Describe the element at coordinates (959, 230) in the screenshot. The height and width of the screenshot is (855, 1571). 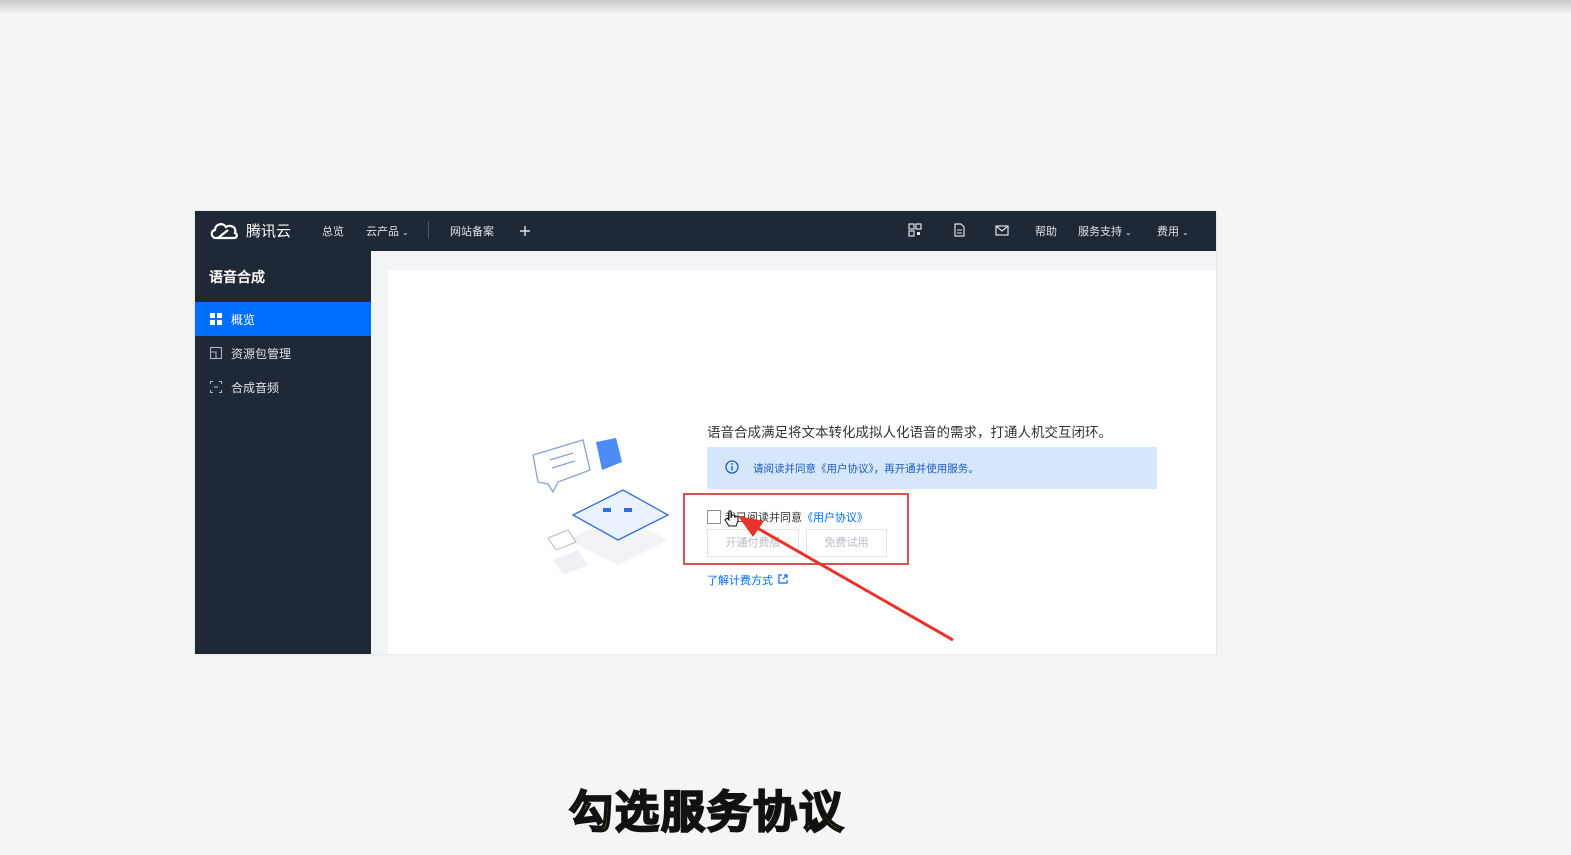
I see `document-icon` at that location.